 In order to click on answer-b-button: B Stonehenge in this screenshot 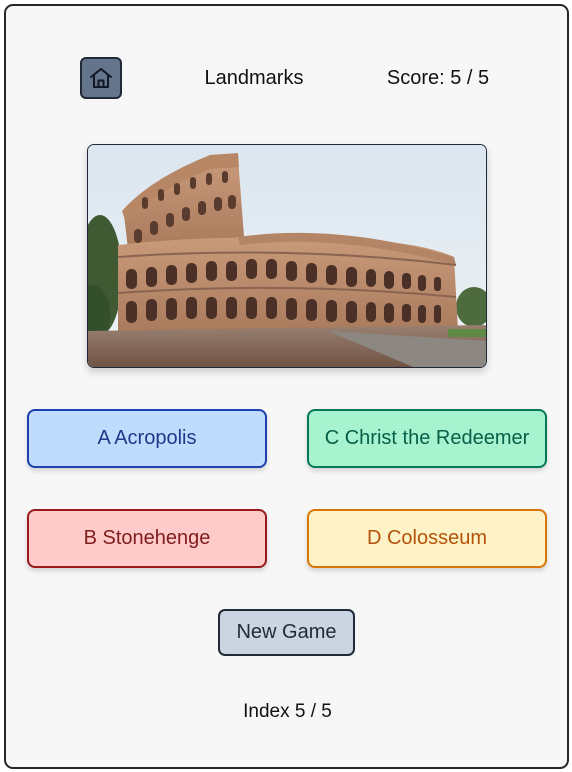, I will do `click(147, 538)`.